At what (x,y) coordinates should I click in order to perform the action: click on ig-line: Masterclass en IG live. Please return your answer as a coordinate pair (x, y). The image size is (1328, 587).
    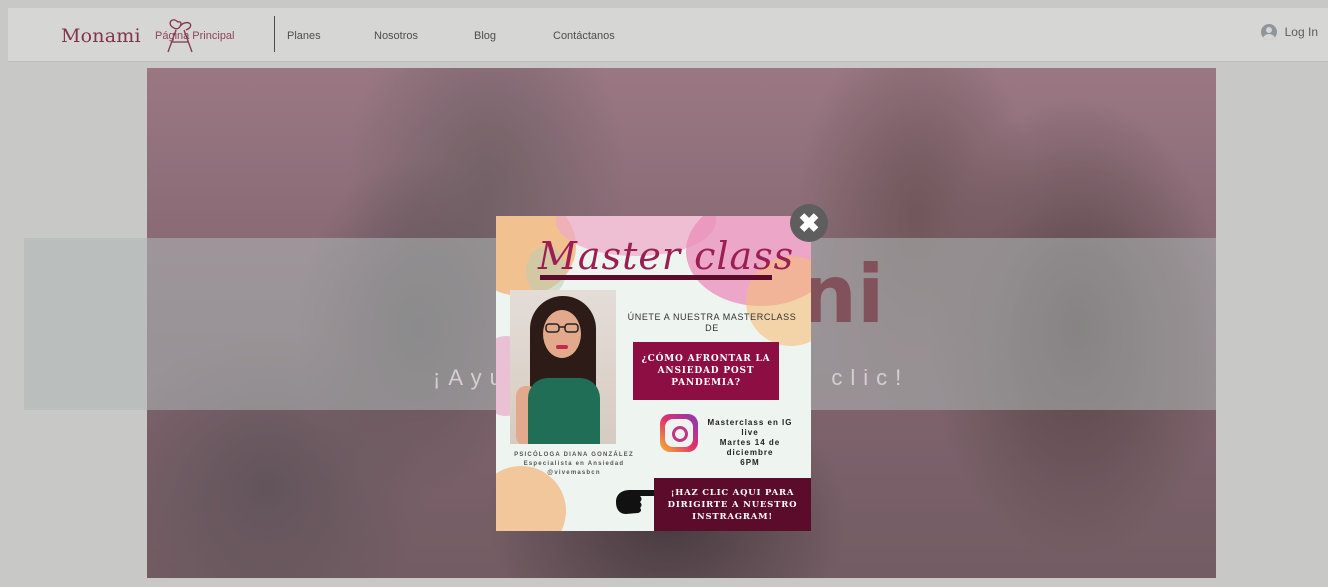
    Looking at the image, I should click on (750, 427).